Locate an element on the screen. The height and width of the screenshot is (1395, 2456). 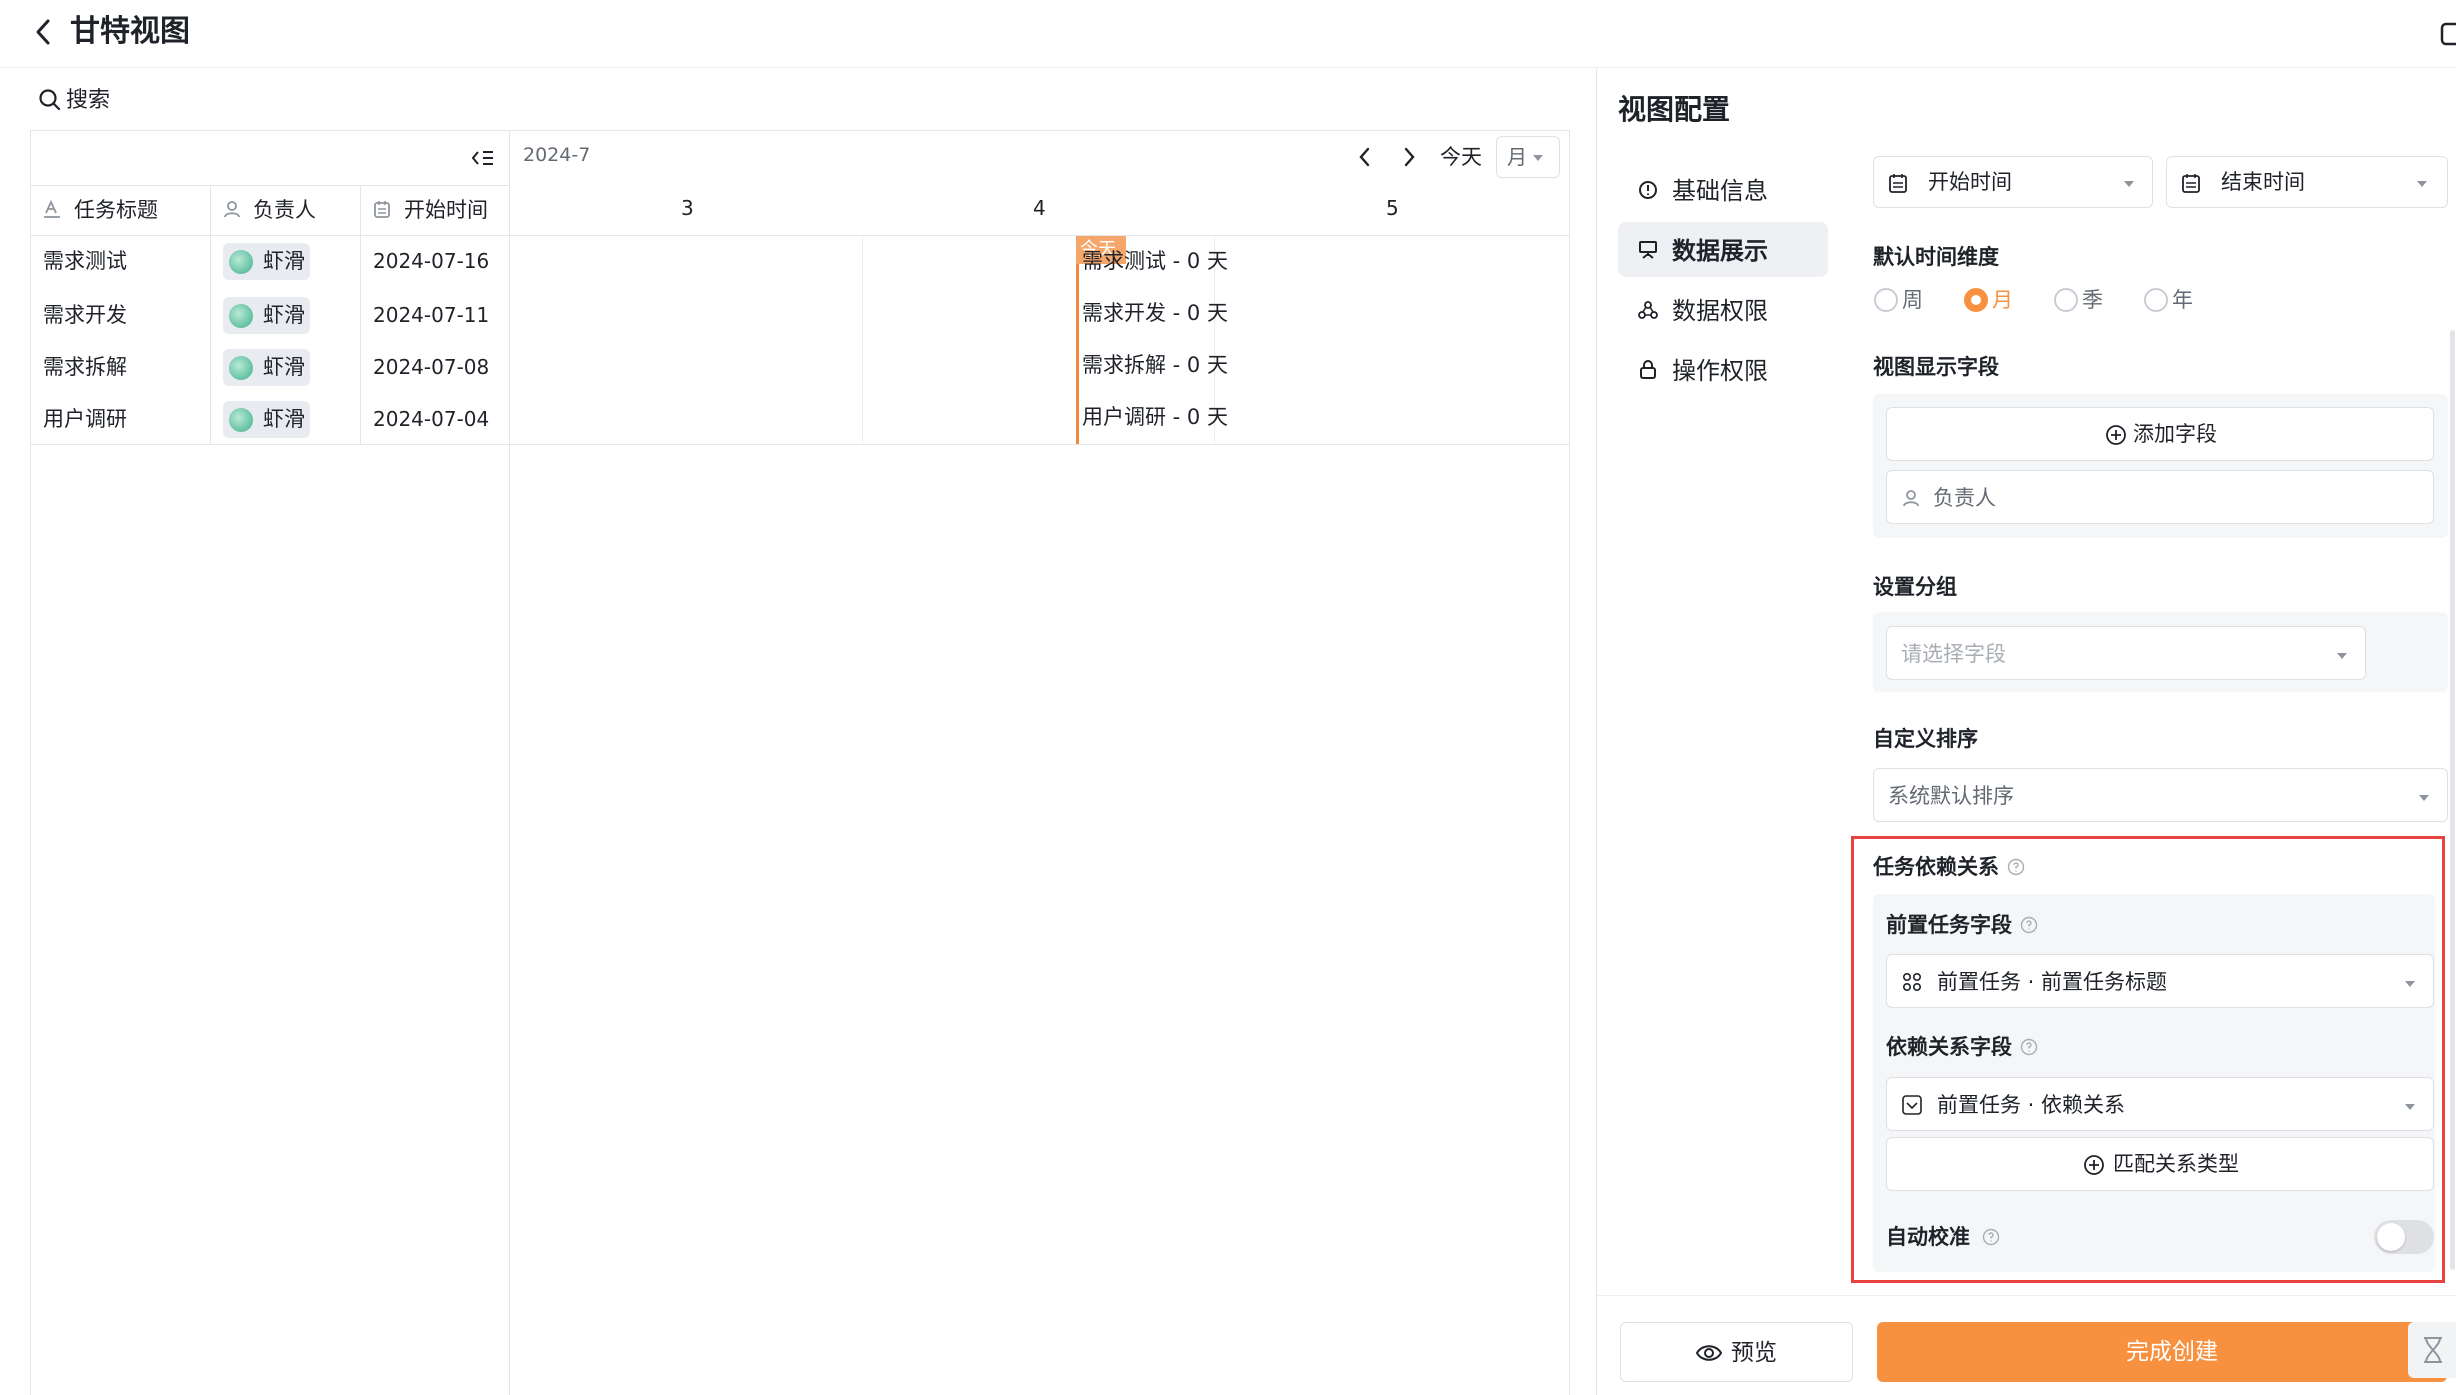
radio-quarter is located at coordinates (2066, 300).